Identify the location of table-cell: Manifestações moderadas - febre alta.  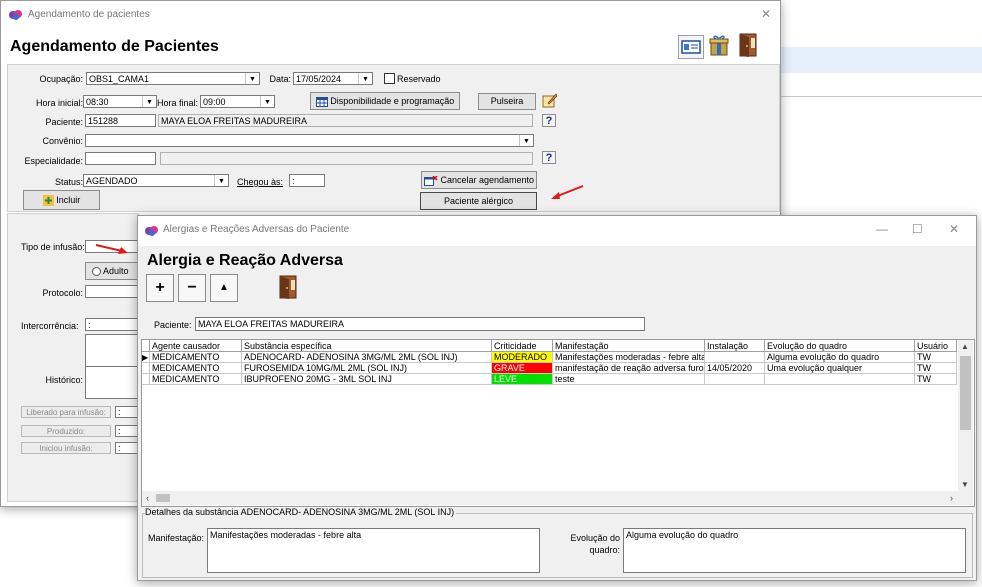
(629, 357).